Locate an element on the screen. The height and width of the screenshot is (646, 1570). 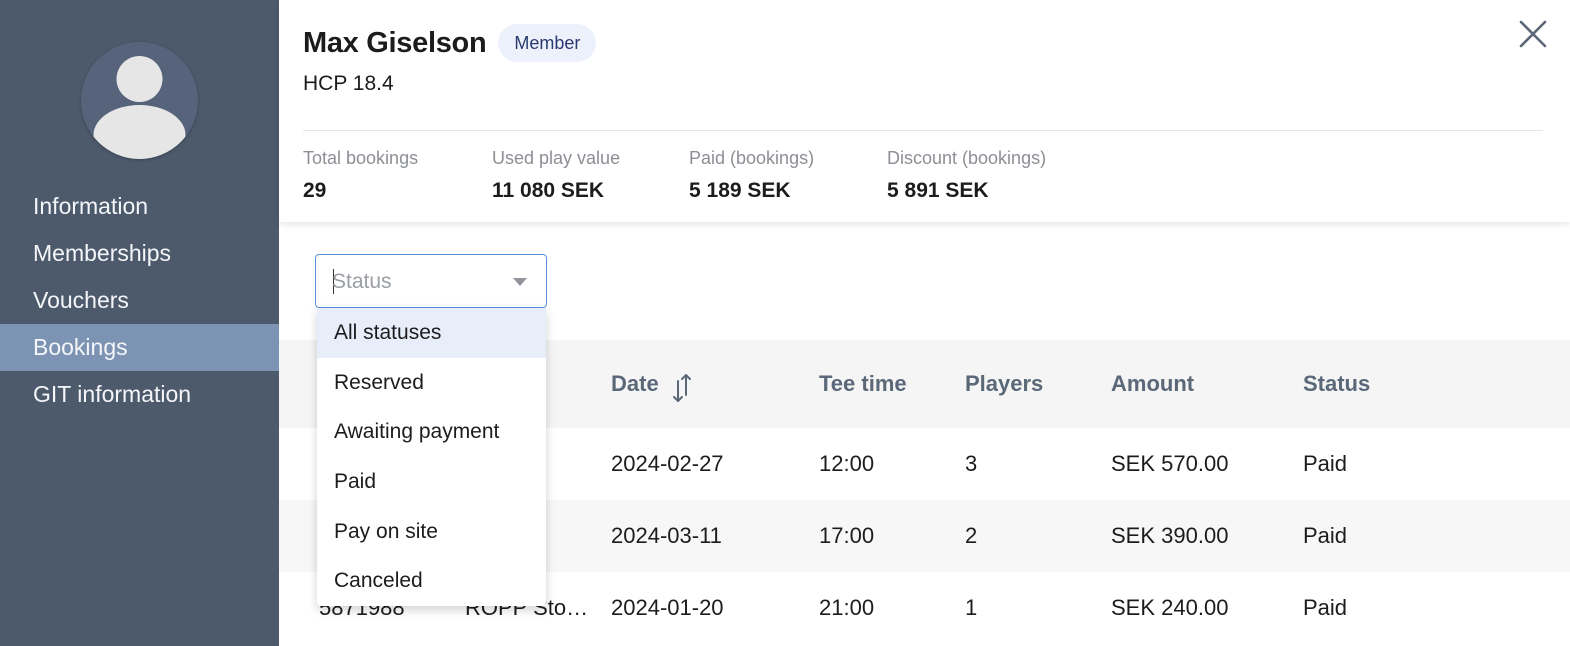
cell-tee-time: 21:00 is located at coordinates (847, 607).